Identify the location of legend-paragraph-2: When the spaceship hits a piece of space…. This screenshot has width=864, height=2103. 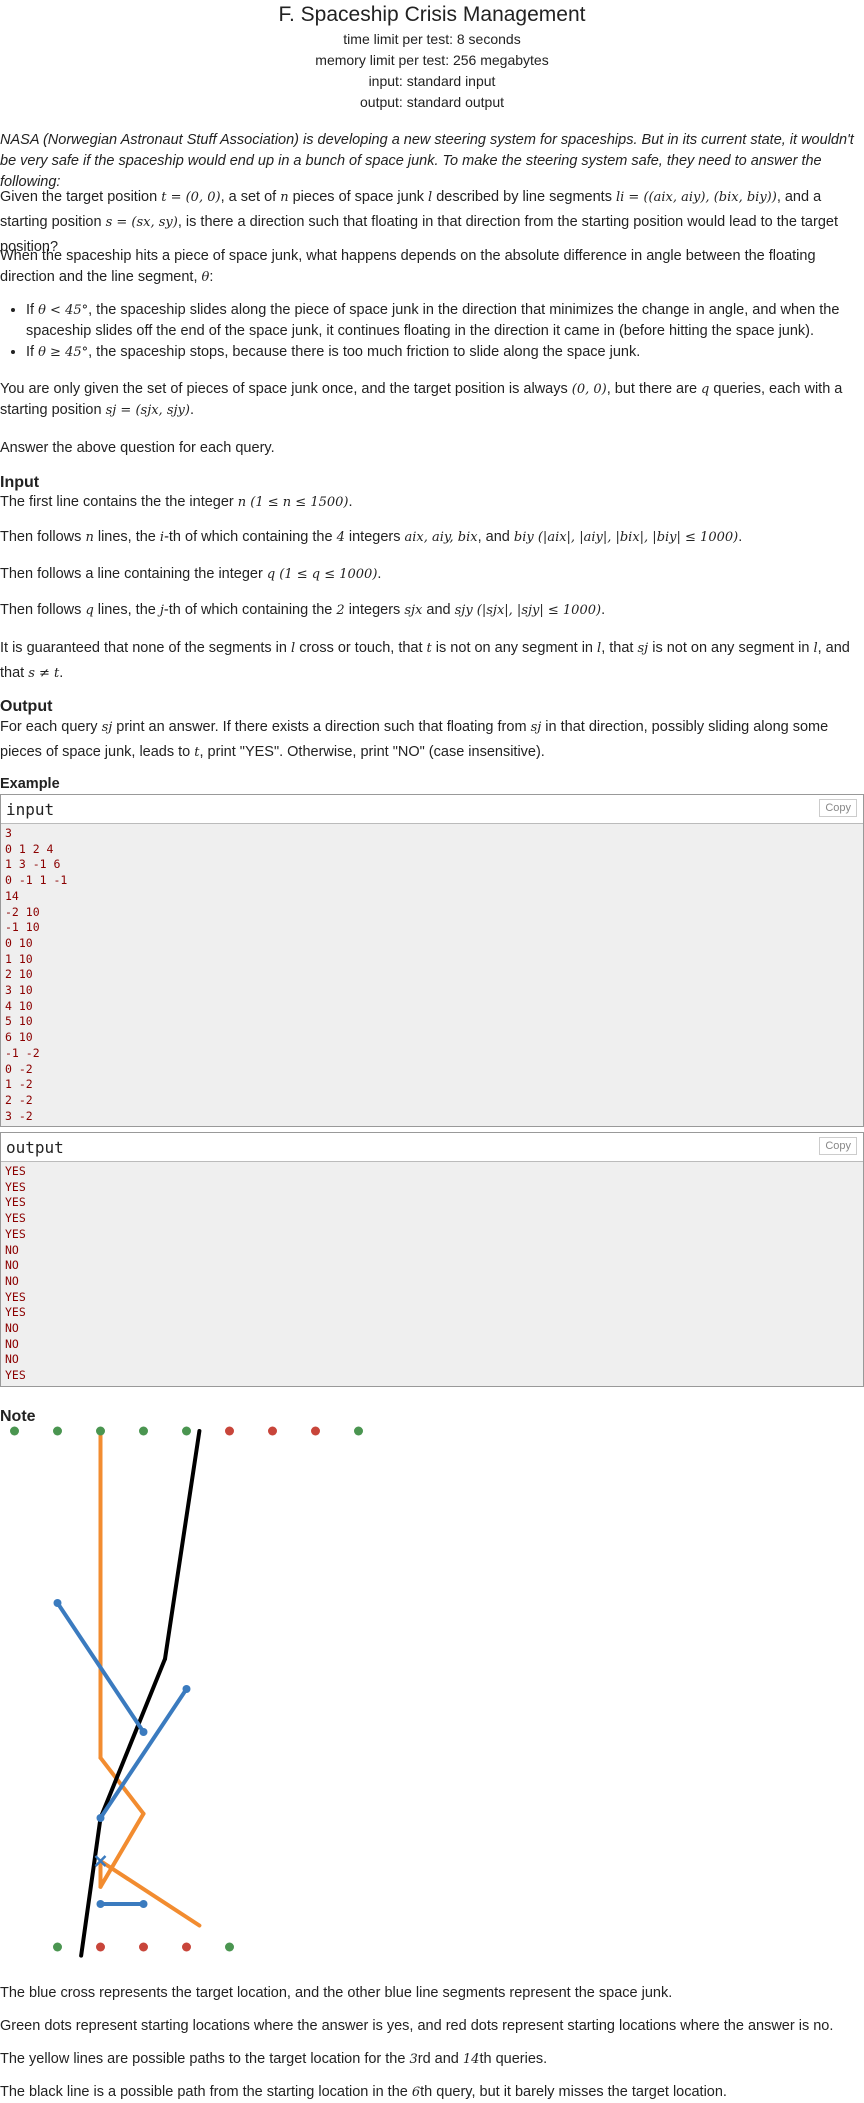
(432, 267).